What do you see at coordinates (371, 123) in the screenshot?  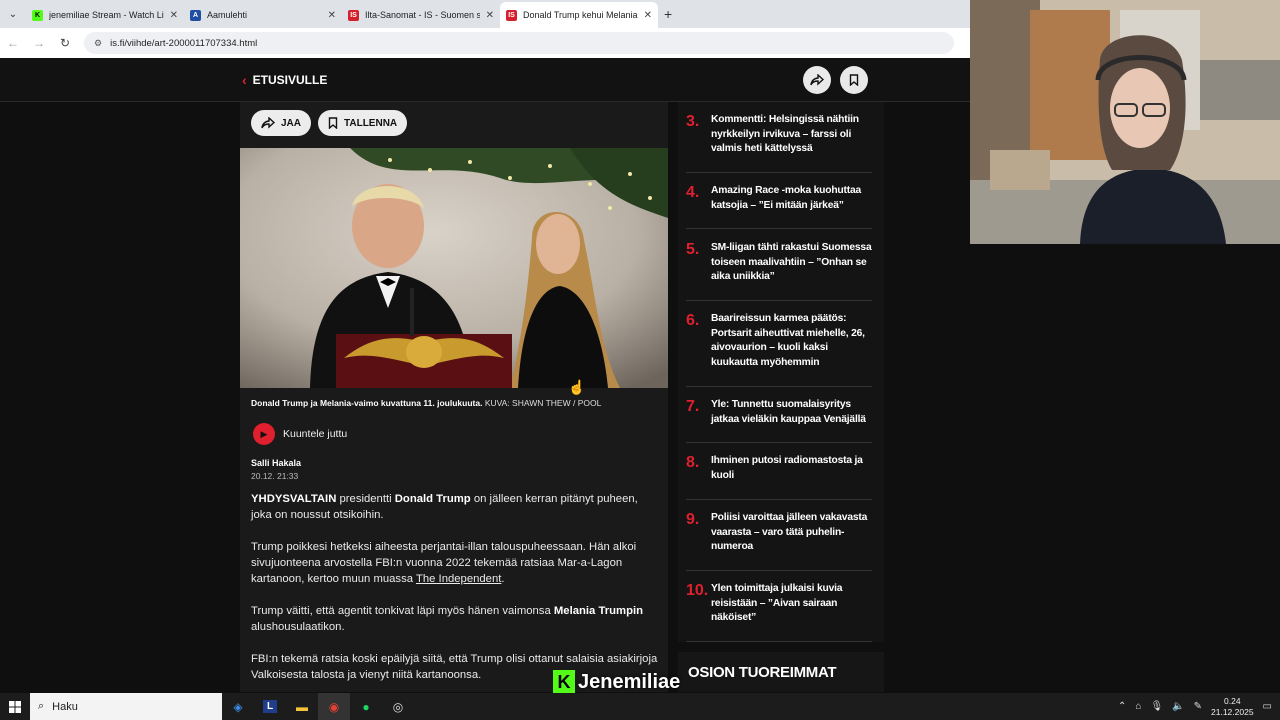 I see `save-label: TALLENNA` at bounding box center [371, 123].